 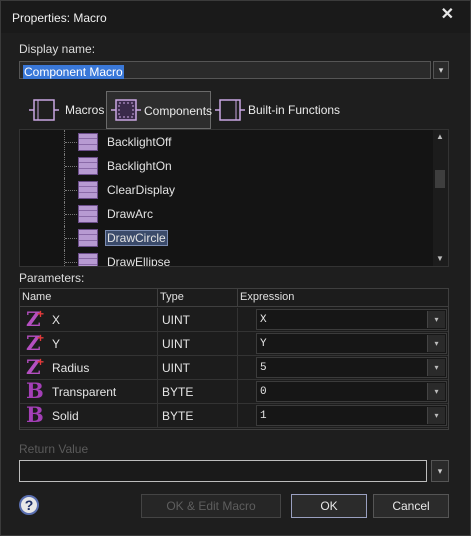 I want to click on tree-connector, so click(x=65, y=258).